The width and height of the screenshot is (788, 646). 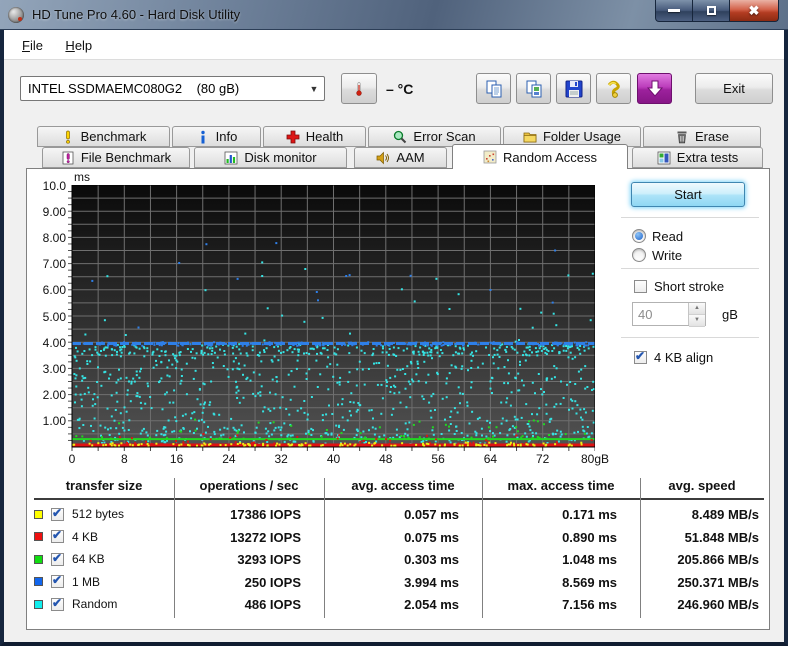 What do you see at coordinates (697, 309) in the screenshot?
I see `spinner-up-icon: ▲` at bounding box center [697, 309].